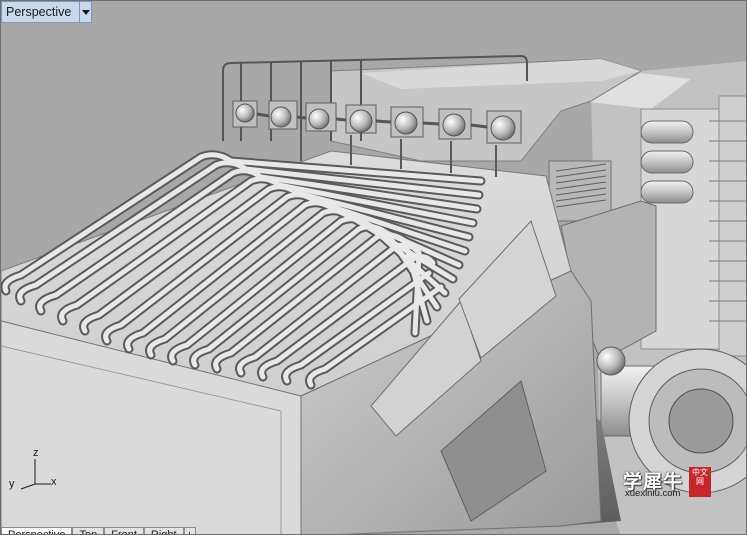  Describe the element at coordinates (124, 530) in the screenshot. I see `tab-front: Front` at that location.